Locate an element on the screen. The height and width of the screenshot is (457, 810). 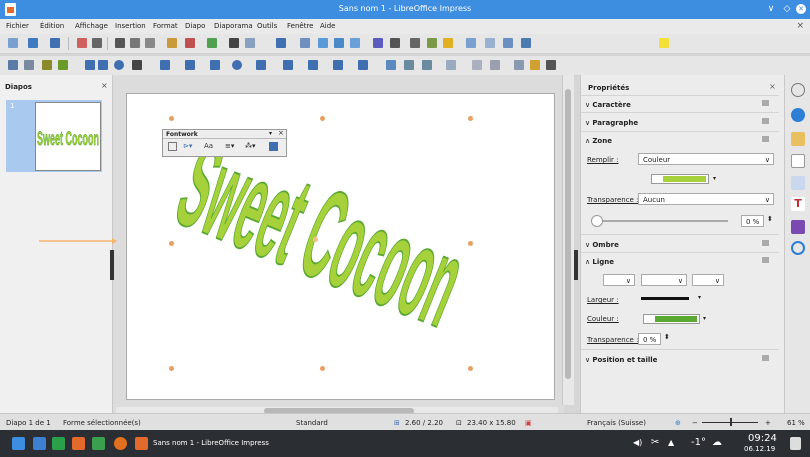
arrange-icon is located at coordinates (427, 65).